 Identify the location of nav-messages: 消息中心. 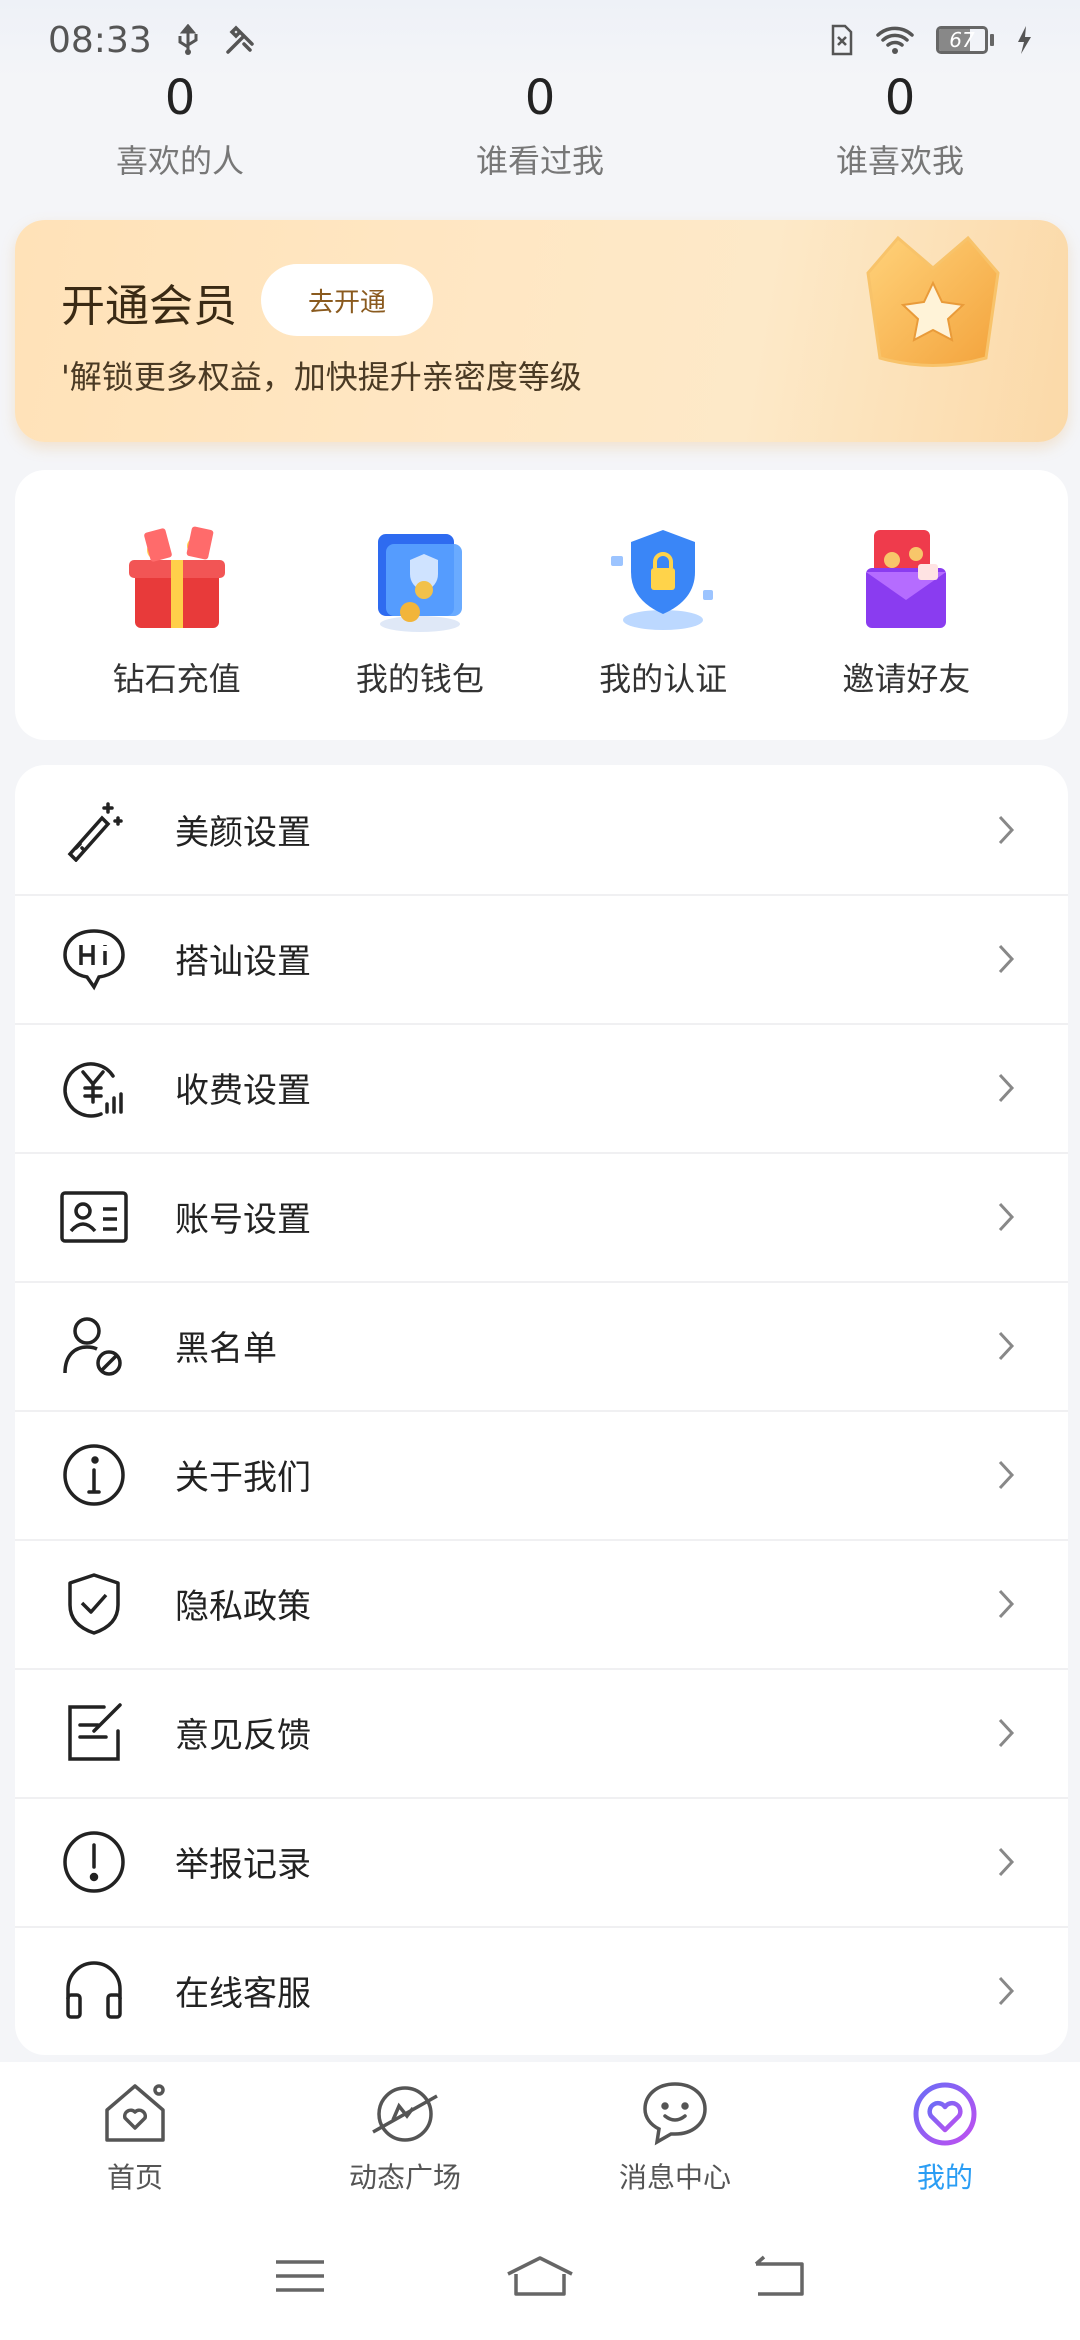
(675, 2145).